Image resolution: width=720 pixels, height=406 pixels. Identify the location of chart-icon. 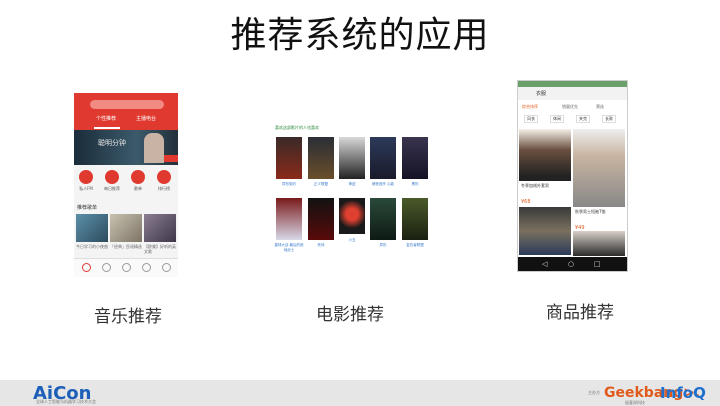
(164, 177).